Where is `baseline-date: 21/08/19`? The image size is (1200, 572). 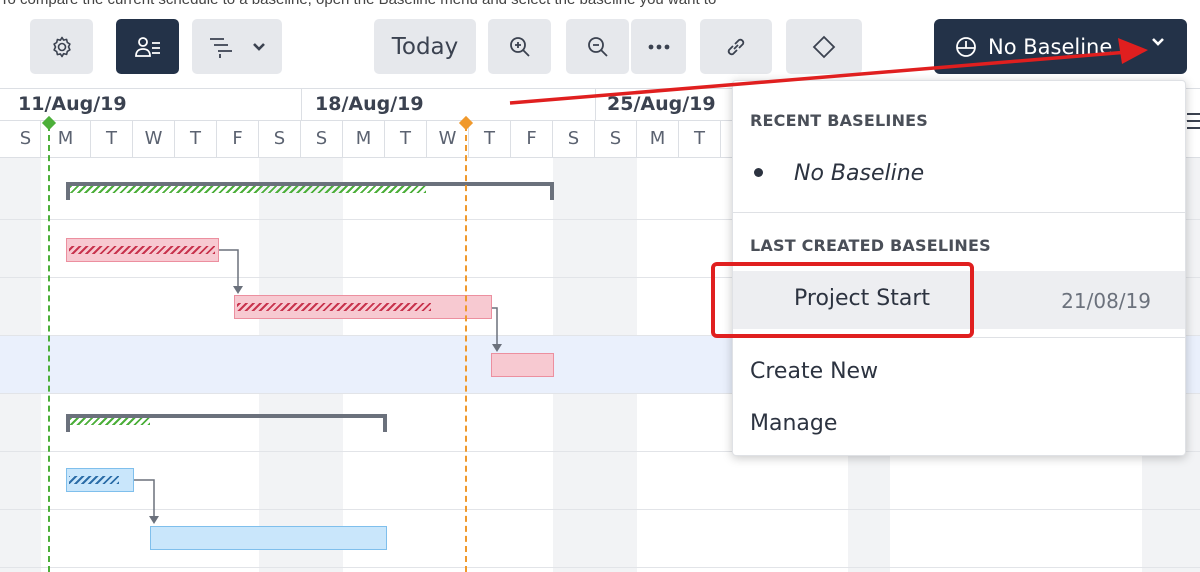 baseline-date: 21/08/19 is located at coordinates (1106, 301).